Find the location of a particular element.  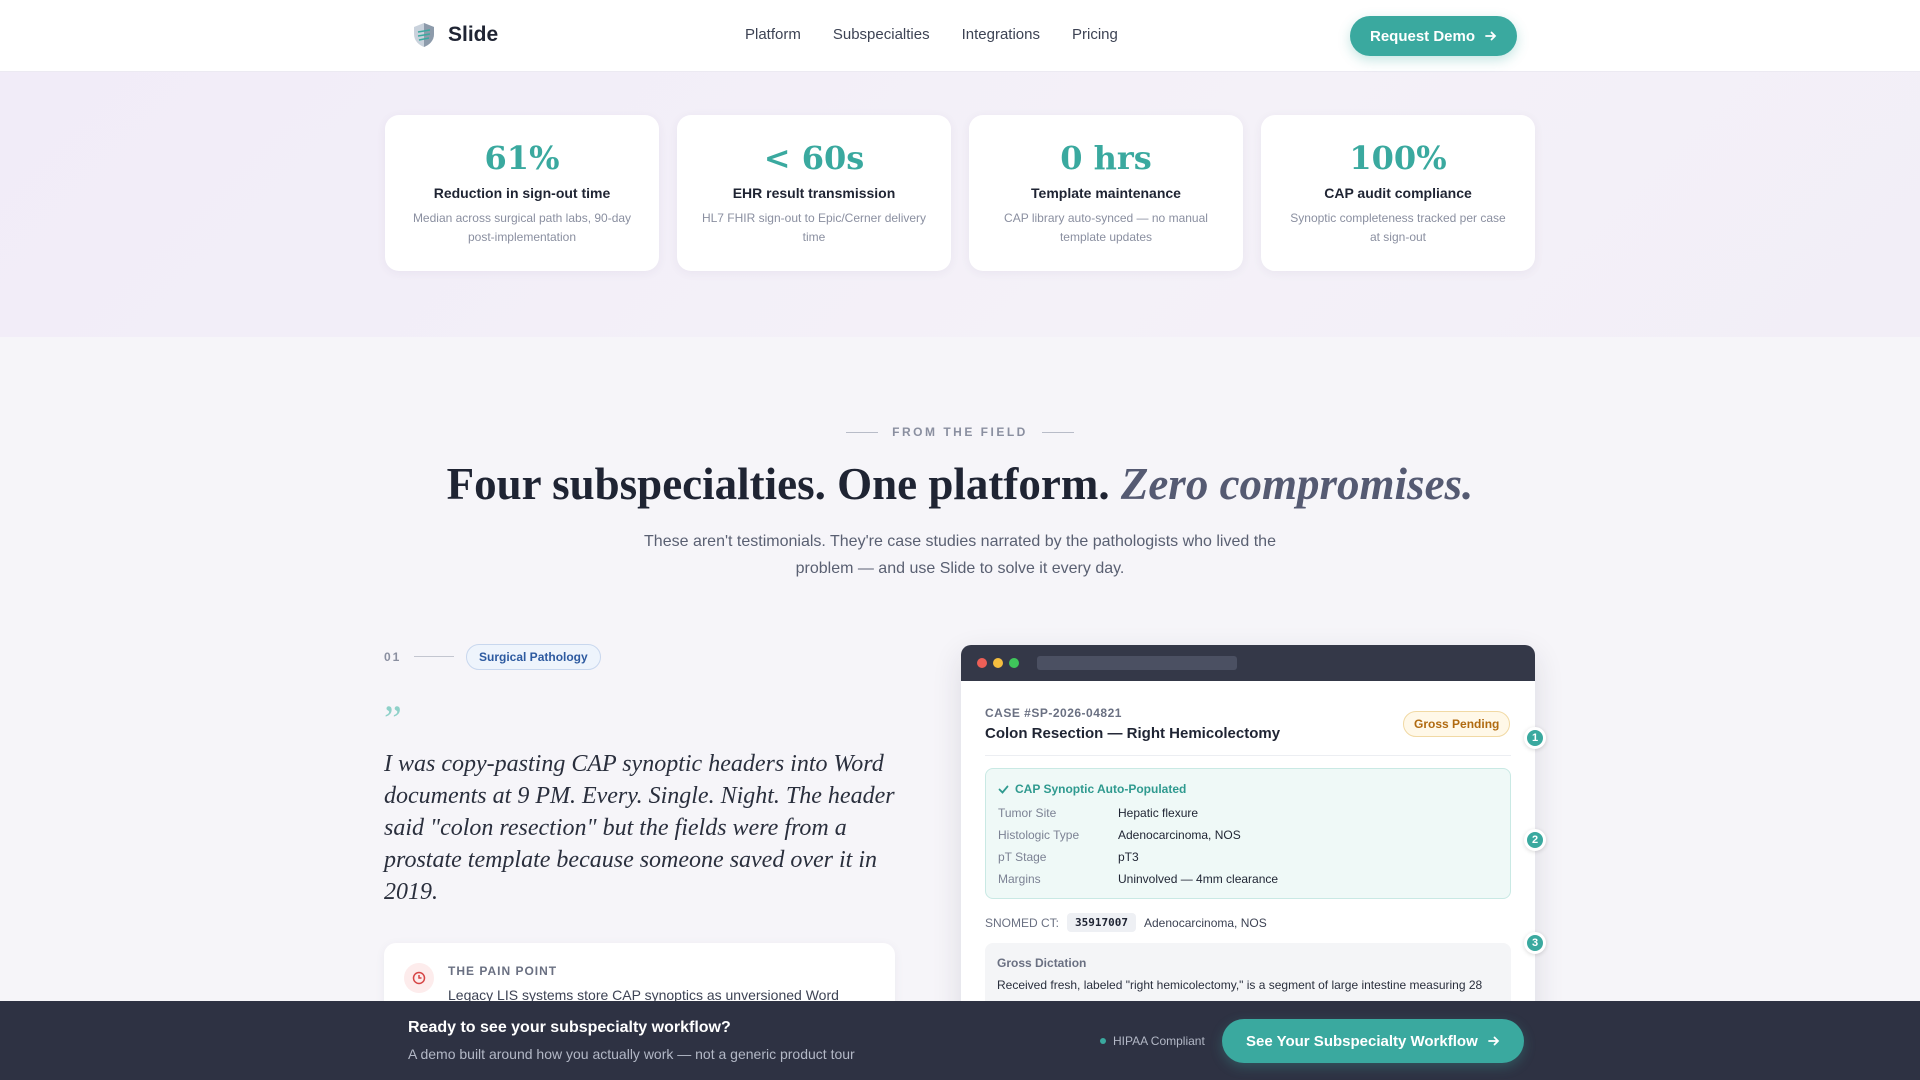

step-marker-3: 3 is located at coordinates (1535, 943).